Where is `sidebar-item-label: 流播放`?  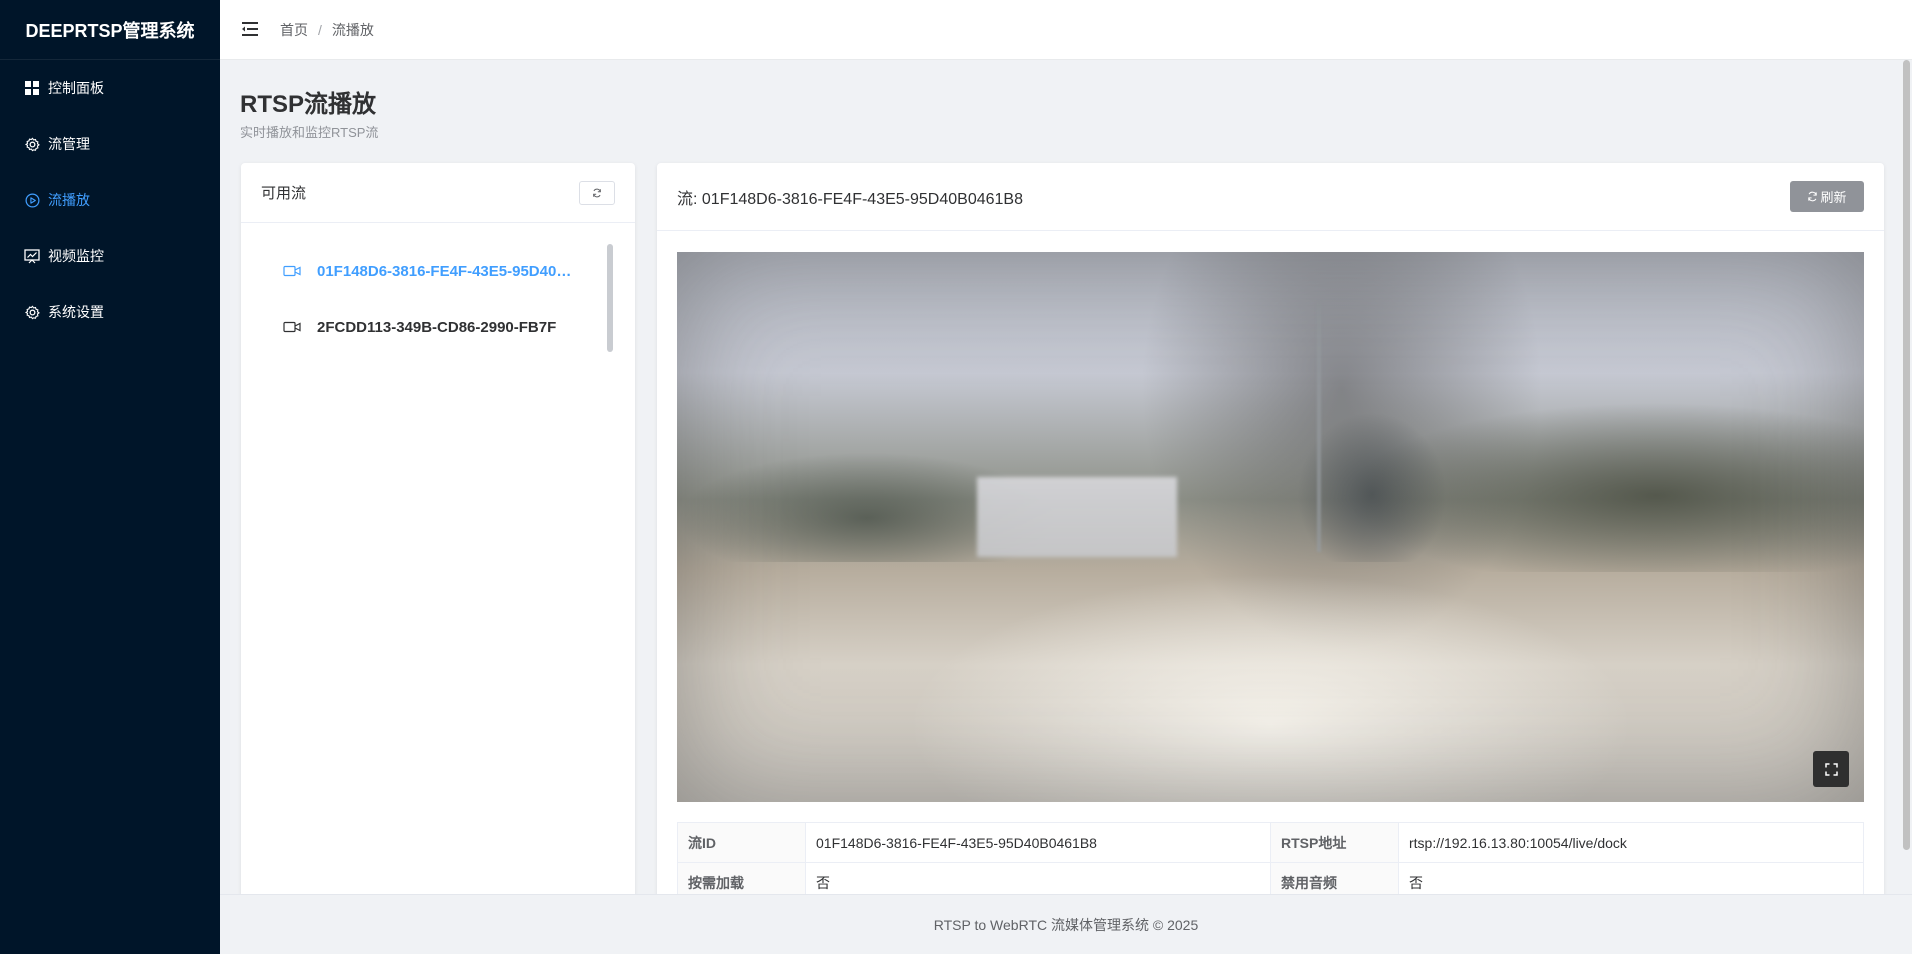
sidebar-item-label: 流播放 is located at coordinates (69, 200).